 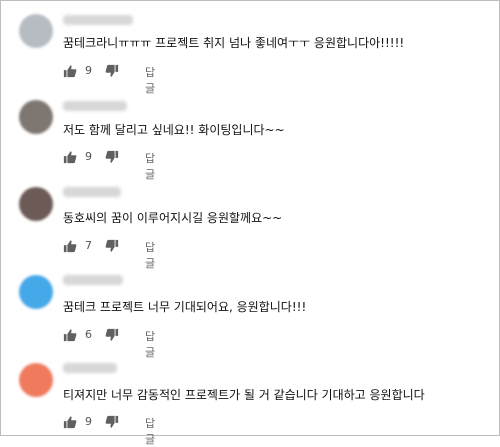 I want to click on comment-text: 꿈테크라니ㅠㅠㅠ 프로젝트 취지 넘나 좋네여ㅜㅜ 응원합니다아!!!!!, so click(x=234, y=43).